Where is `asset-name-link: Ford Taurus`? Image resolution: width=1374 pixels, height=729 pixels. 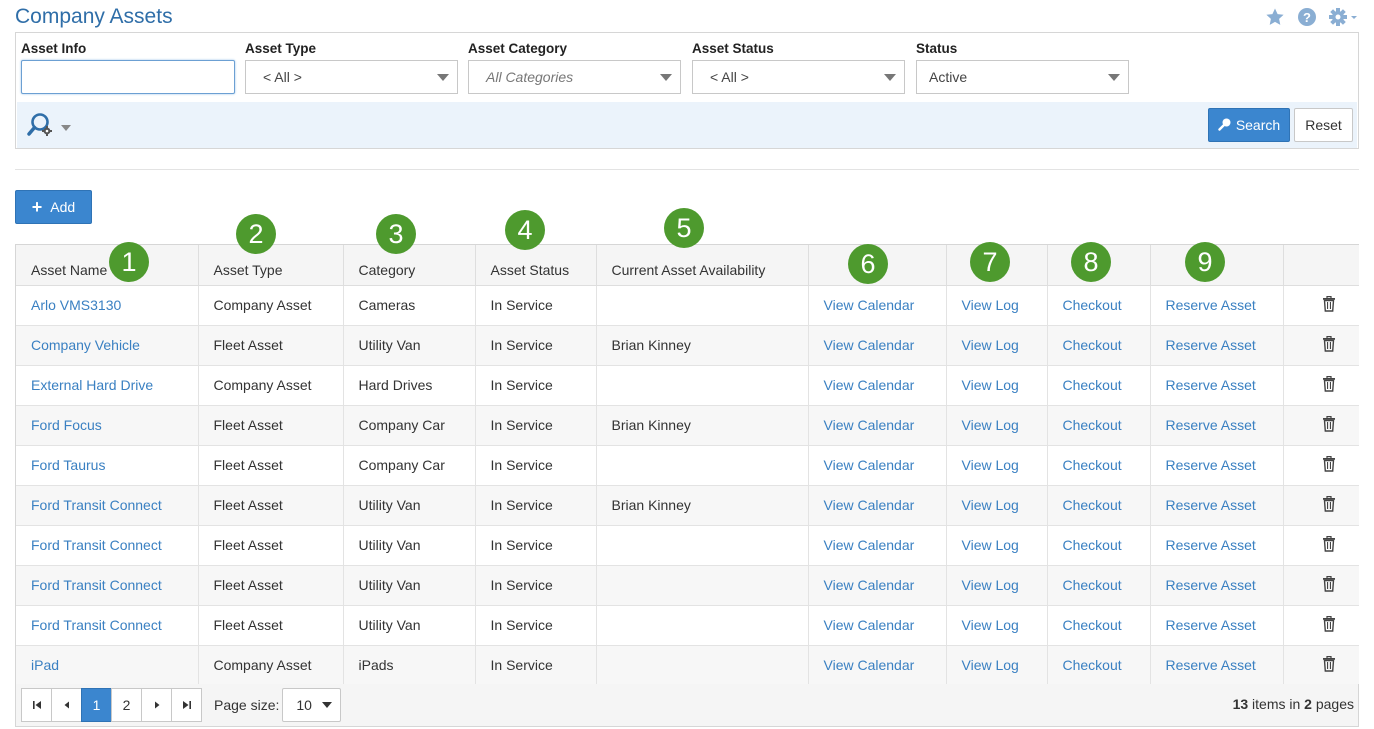
asset-name-link: Ford Taurus is located at coordinates (68, 465).